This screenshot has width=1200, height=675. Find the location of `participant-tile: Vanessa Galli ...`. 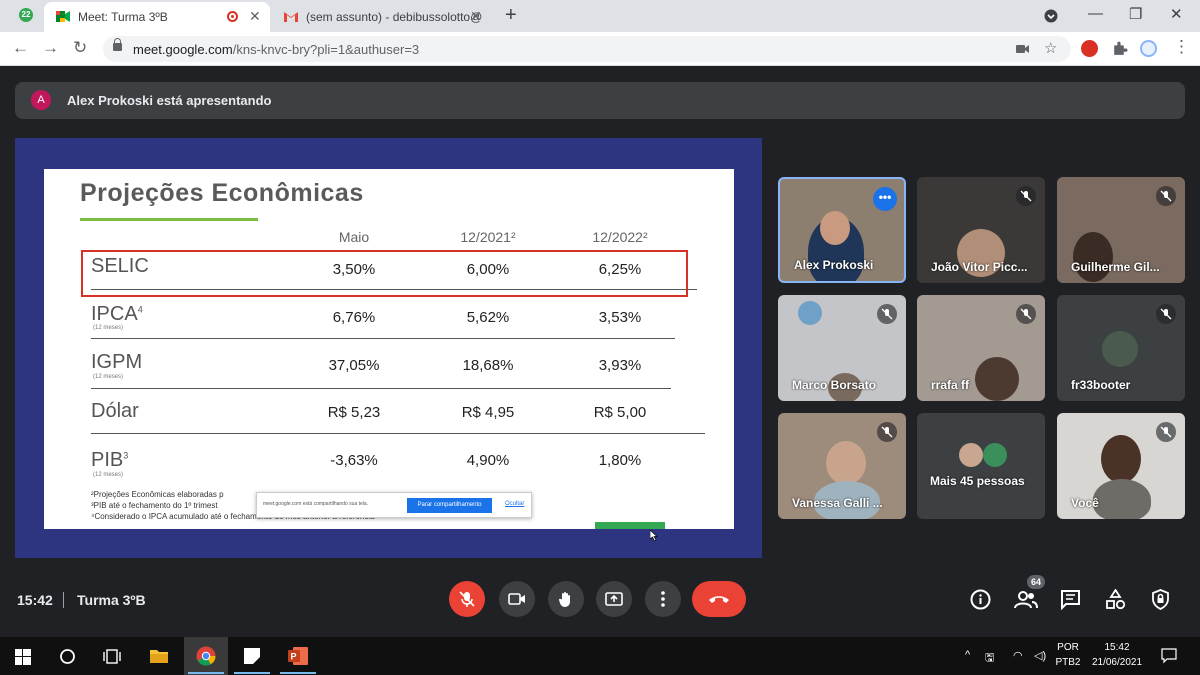

participant-tile: Vanessa Galli ... is located at coordinates (842, 466).